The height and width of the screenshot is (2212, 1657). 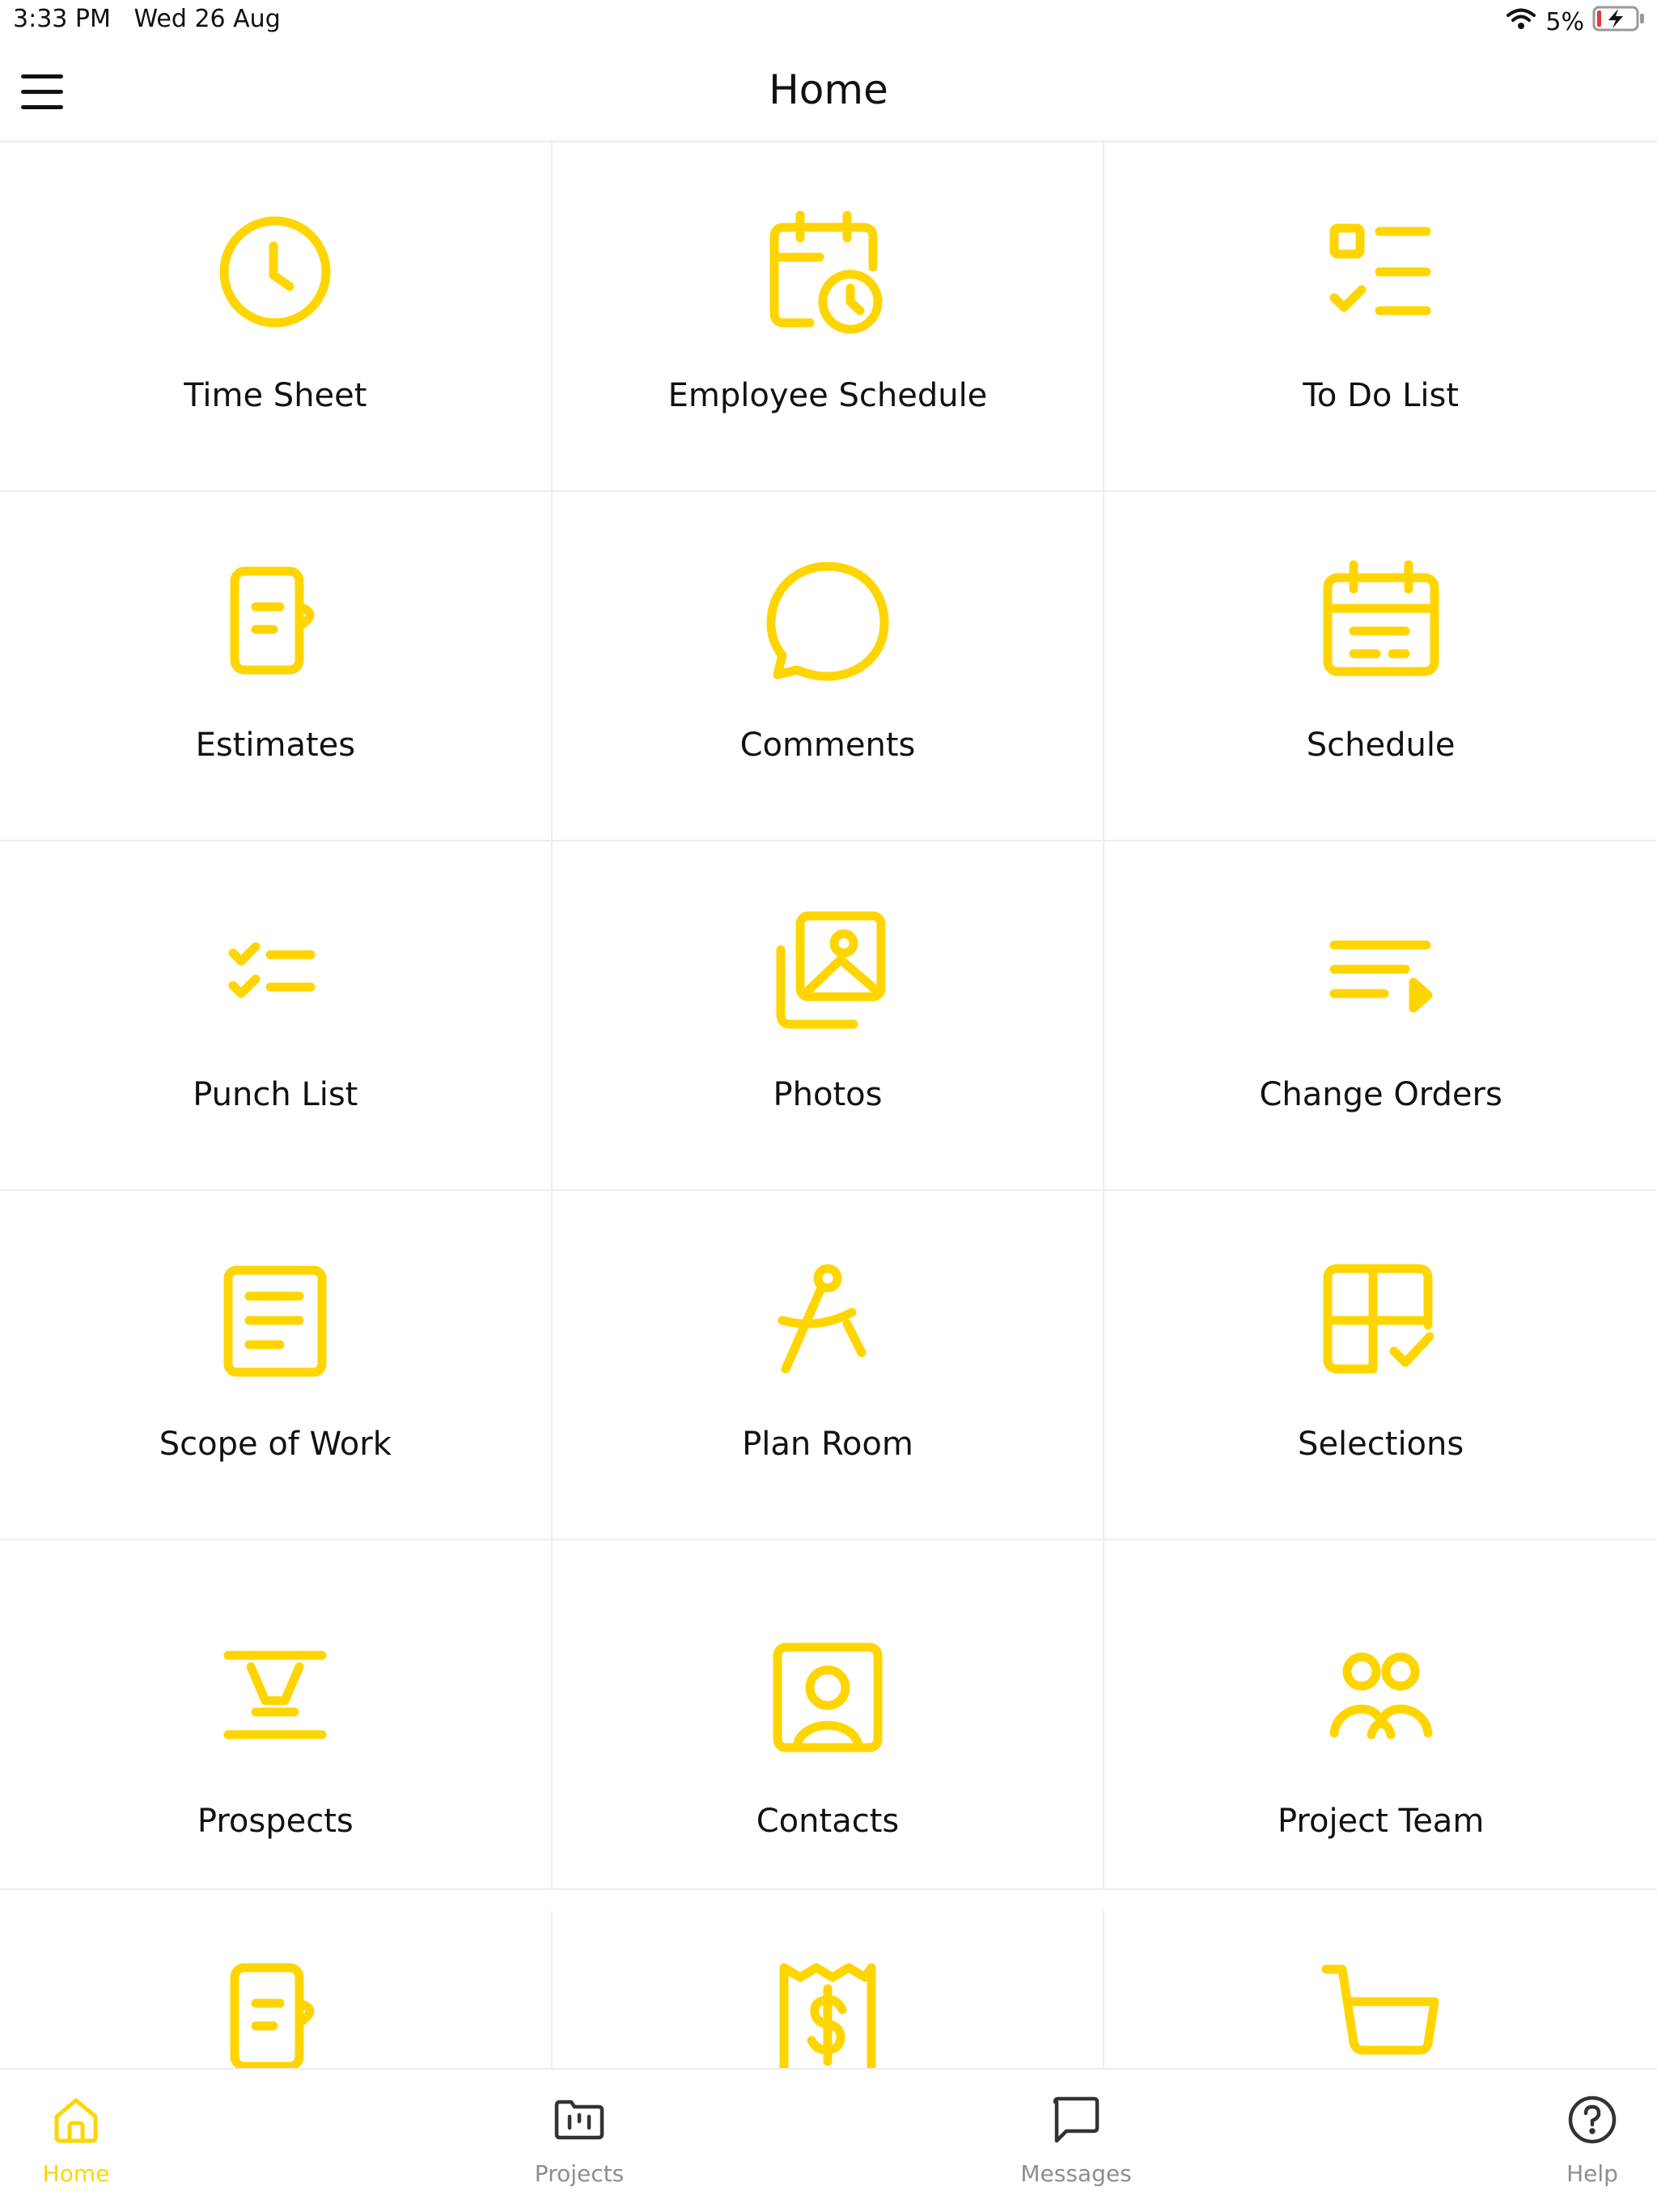 I want to click on tile-label: Photos, so click(x=828, y=1094).